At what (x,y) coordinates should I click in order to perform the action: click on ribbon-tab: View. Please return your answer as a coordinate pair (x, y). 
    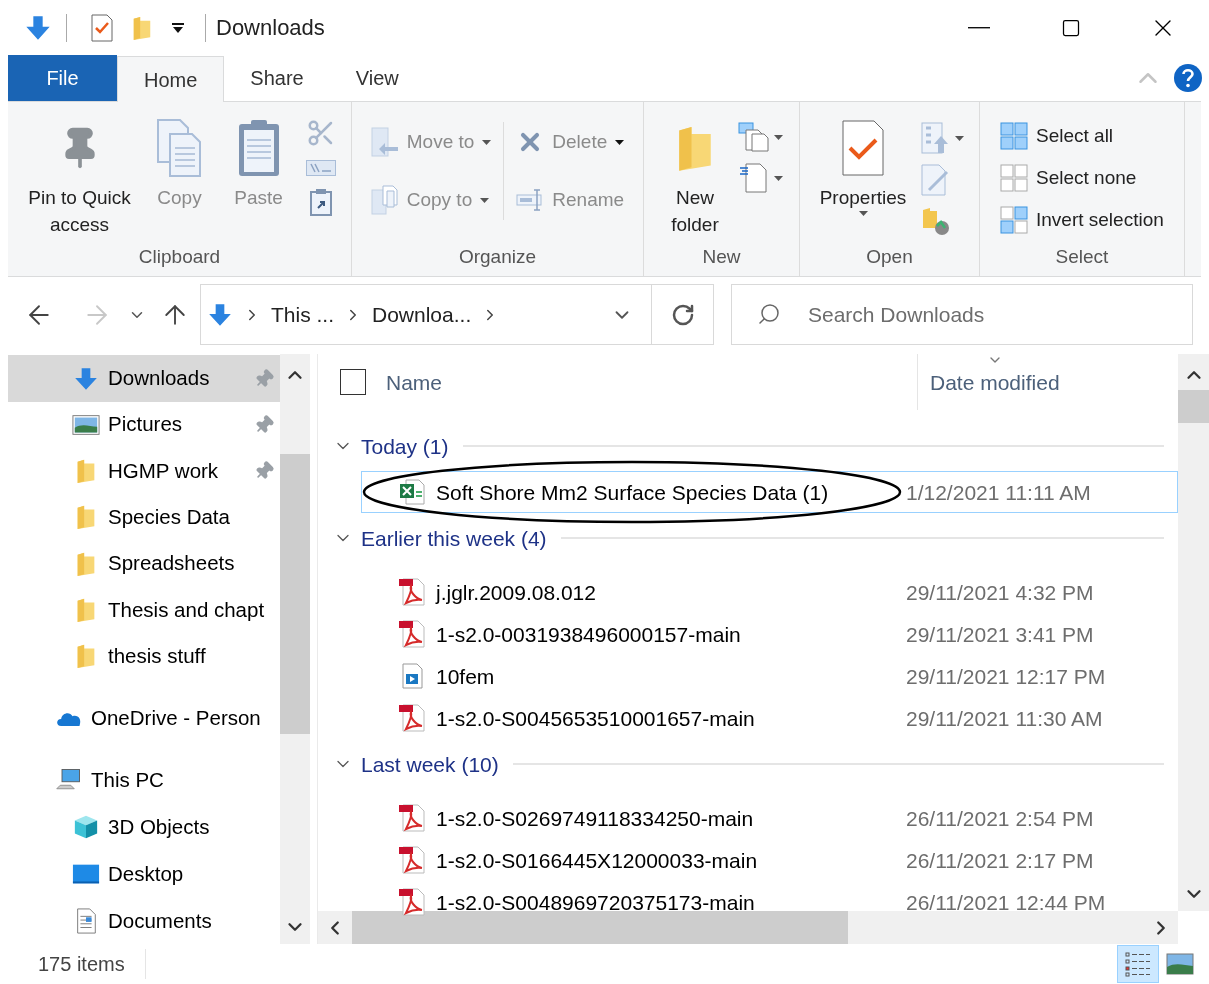
    Looking at the image, I should click on (377, 78).